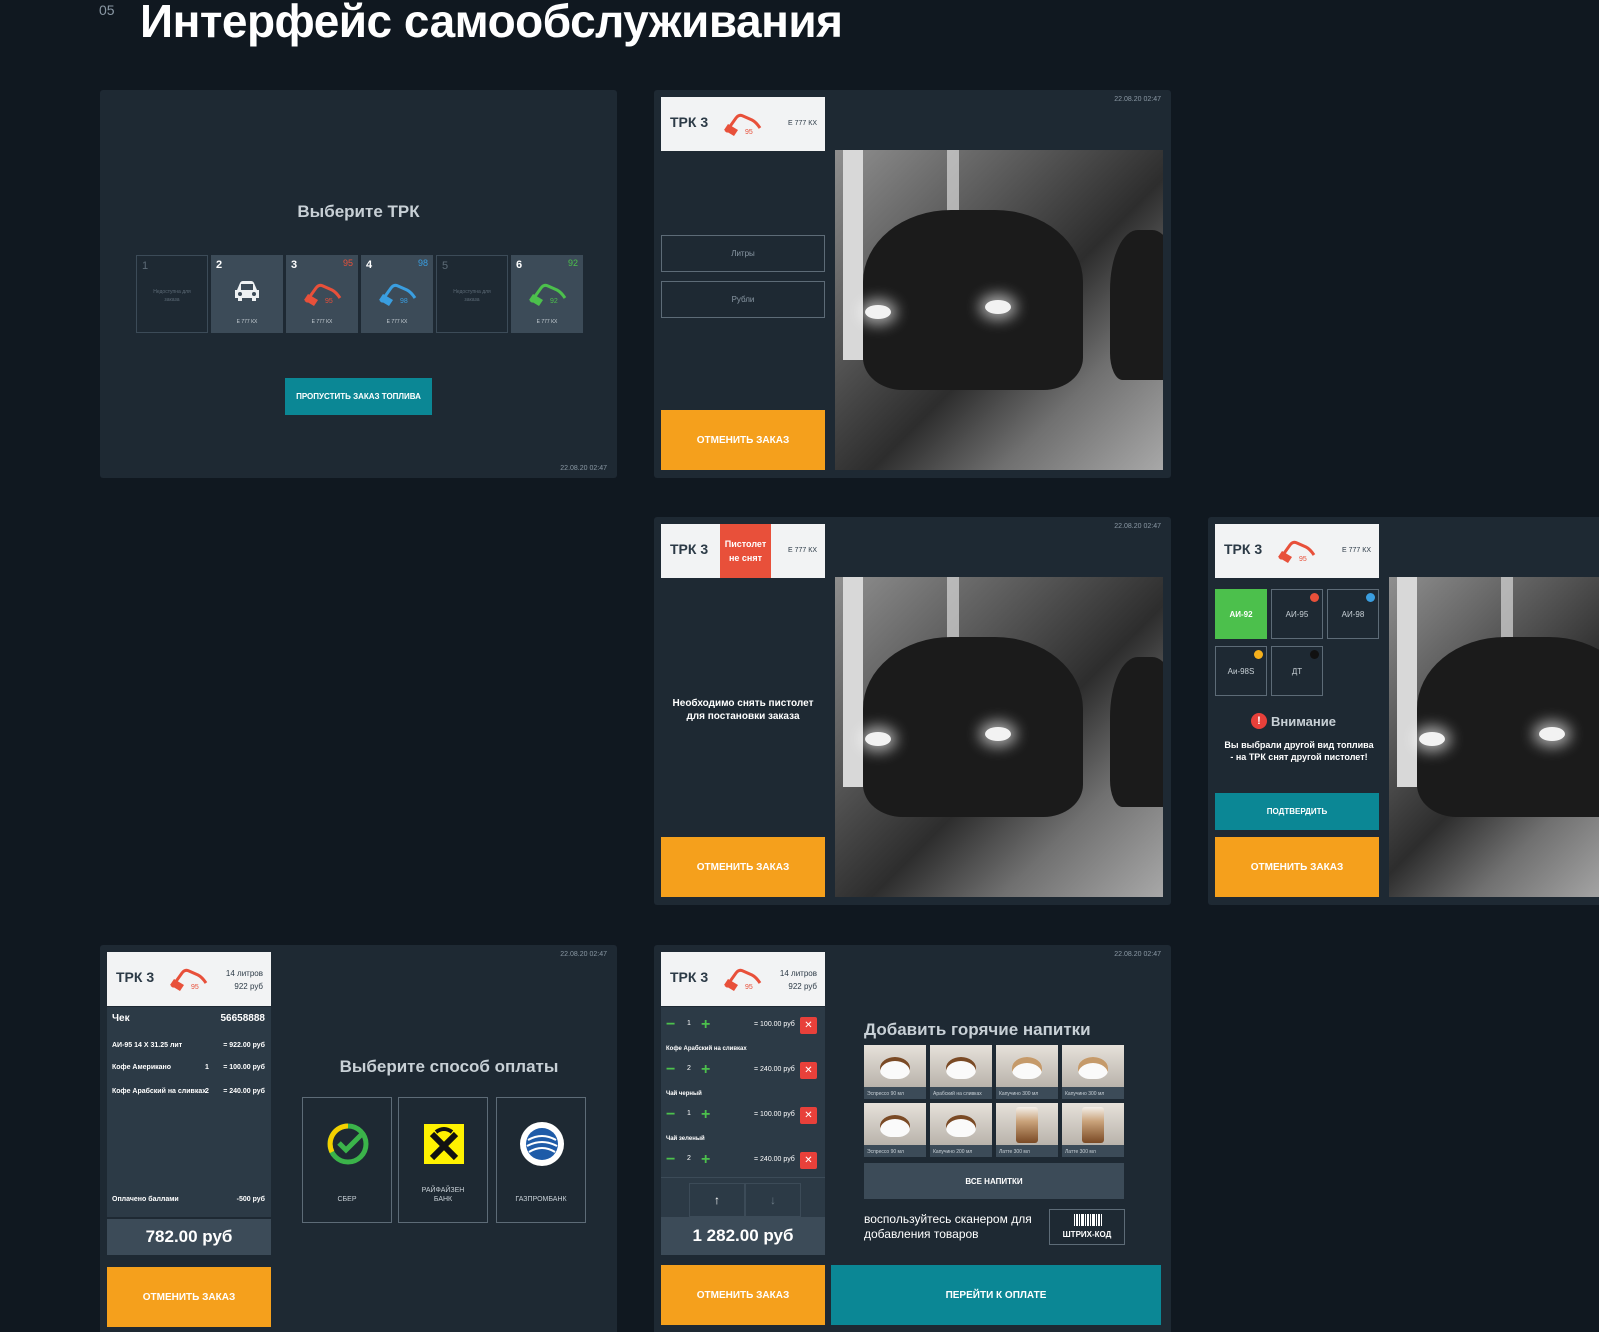  Describe the element at coordinates (142, 1067) in the screenshot. I see `receipt-line-name: Кофе Американо` at that location.